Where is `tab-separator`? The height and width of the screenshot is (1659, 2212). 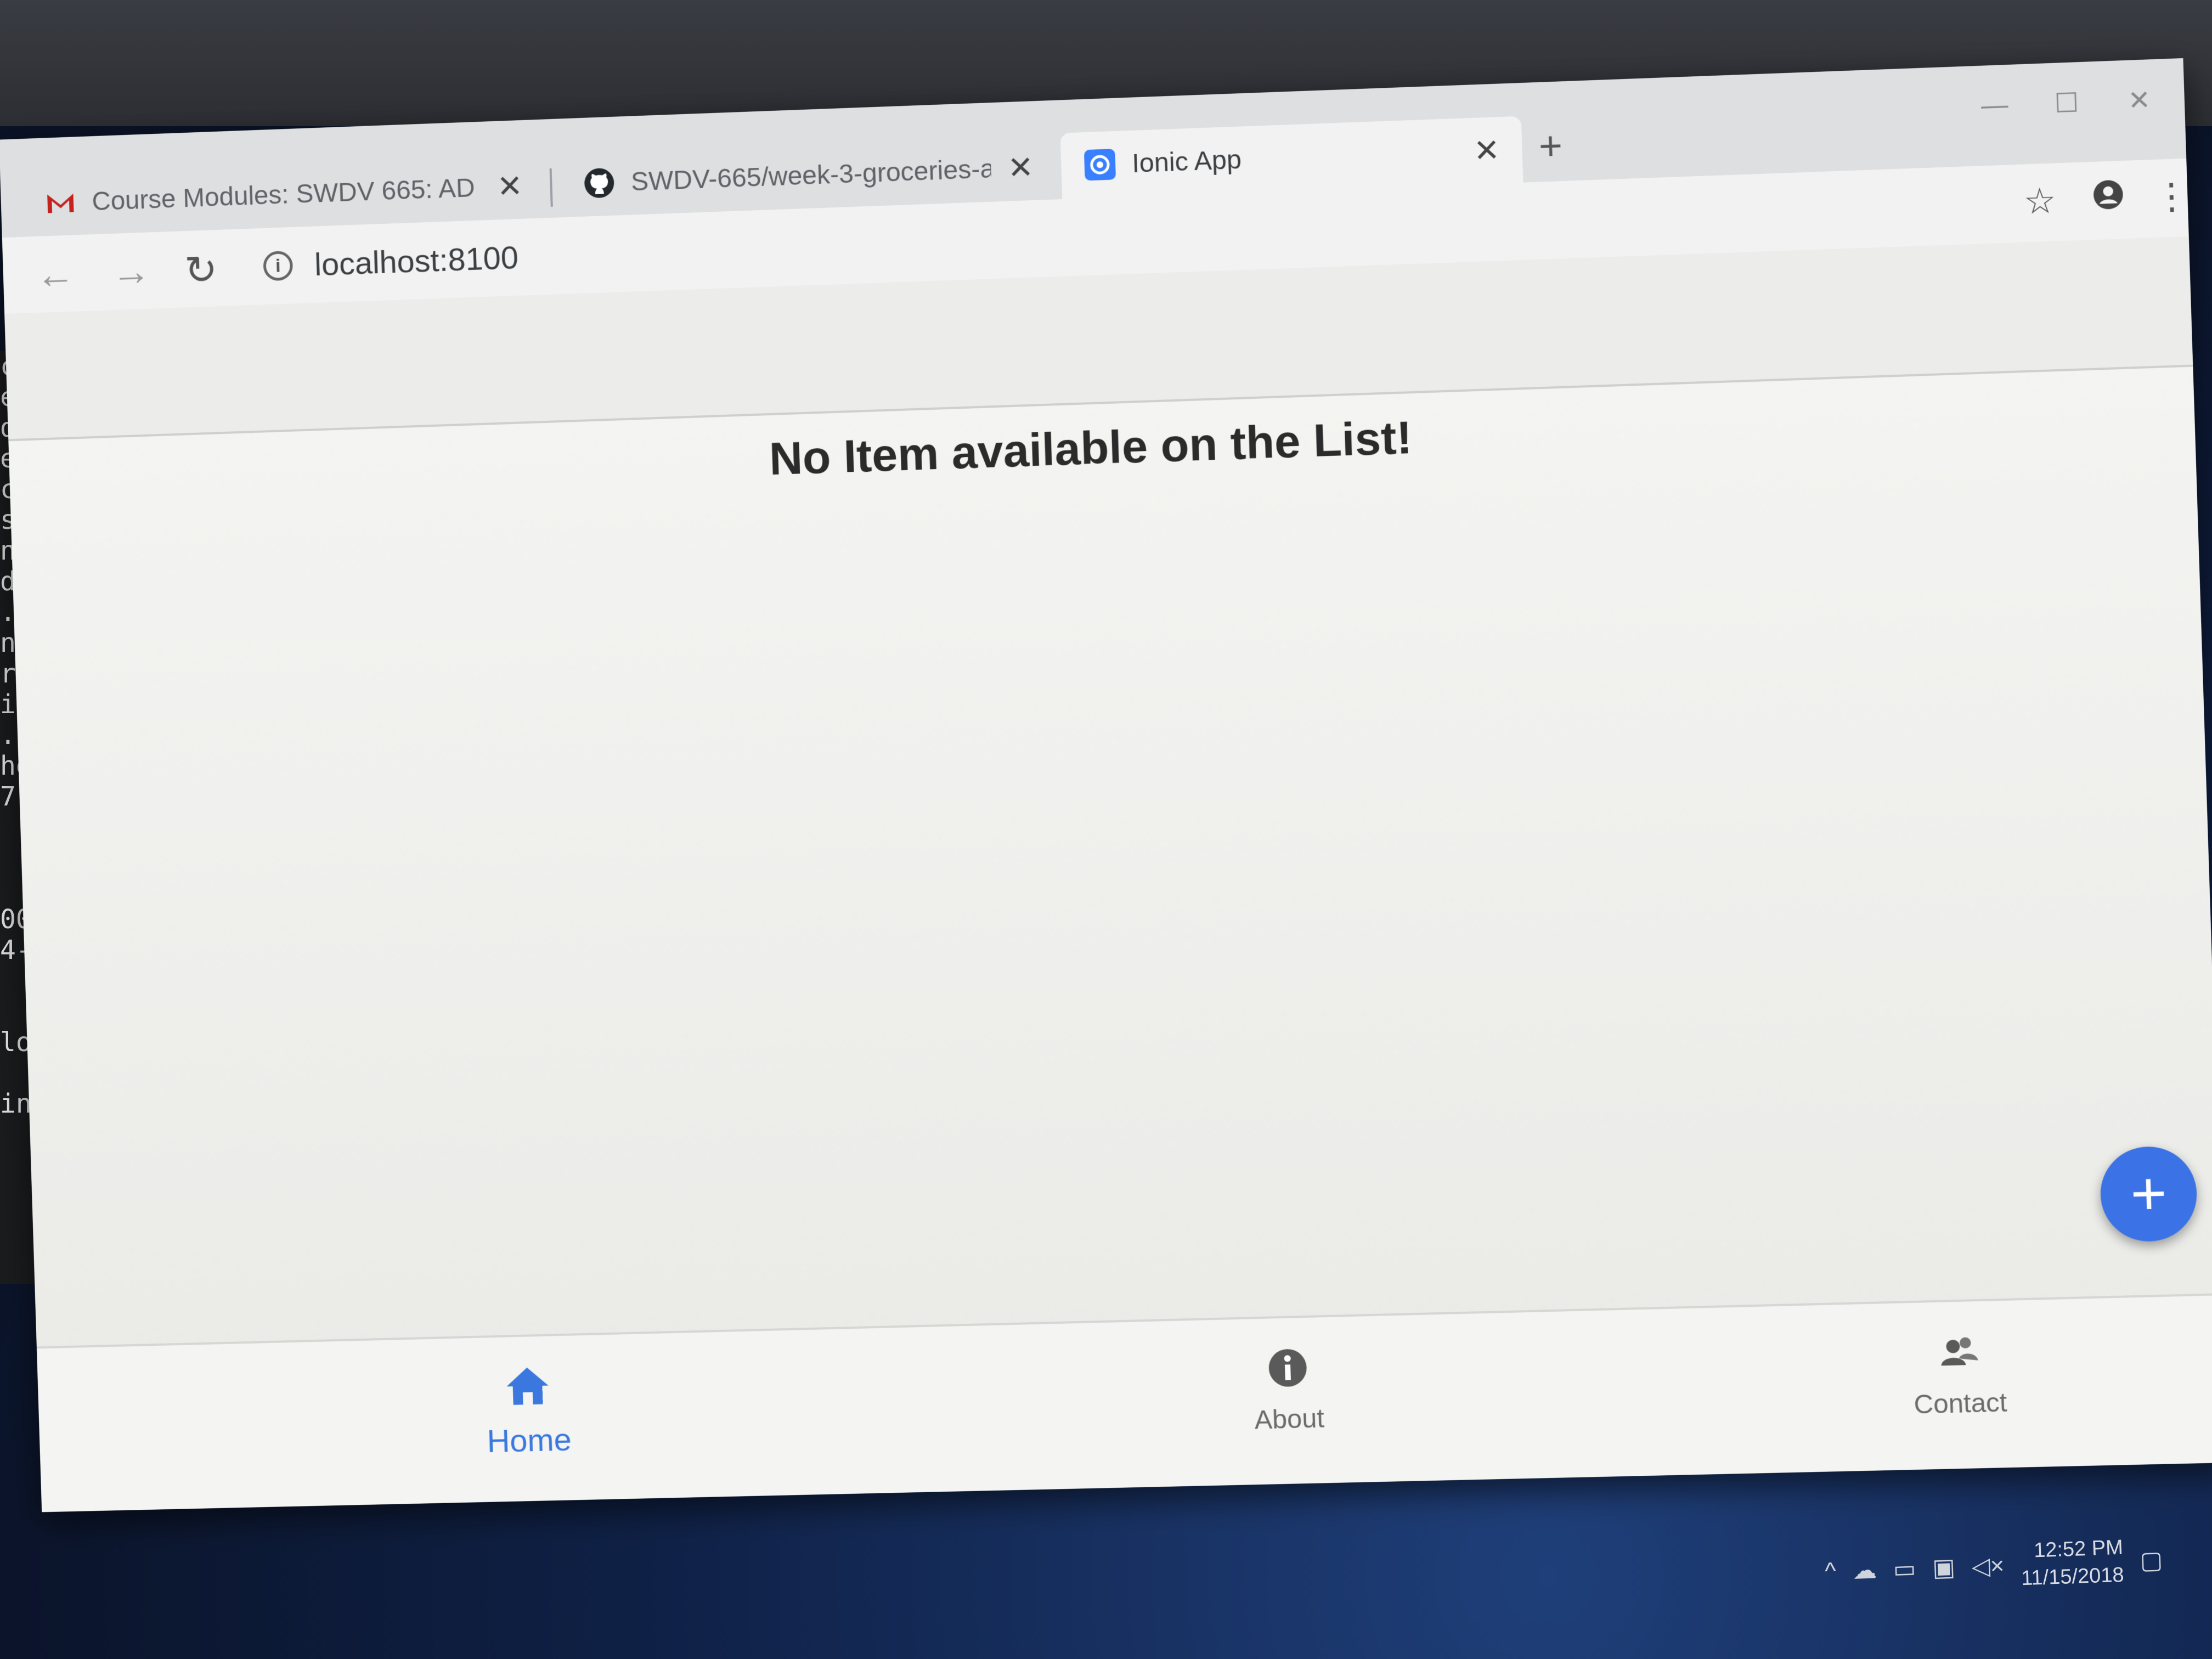
tab-separator is located at coordinates (551, 188).